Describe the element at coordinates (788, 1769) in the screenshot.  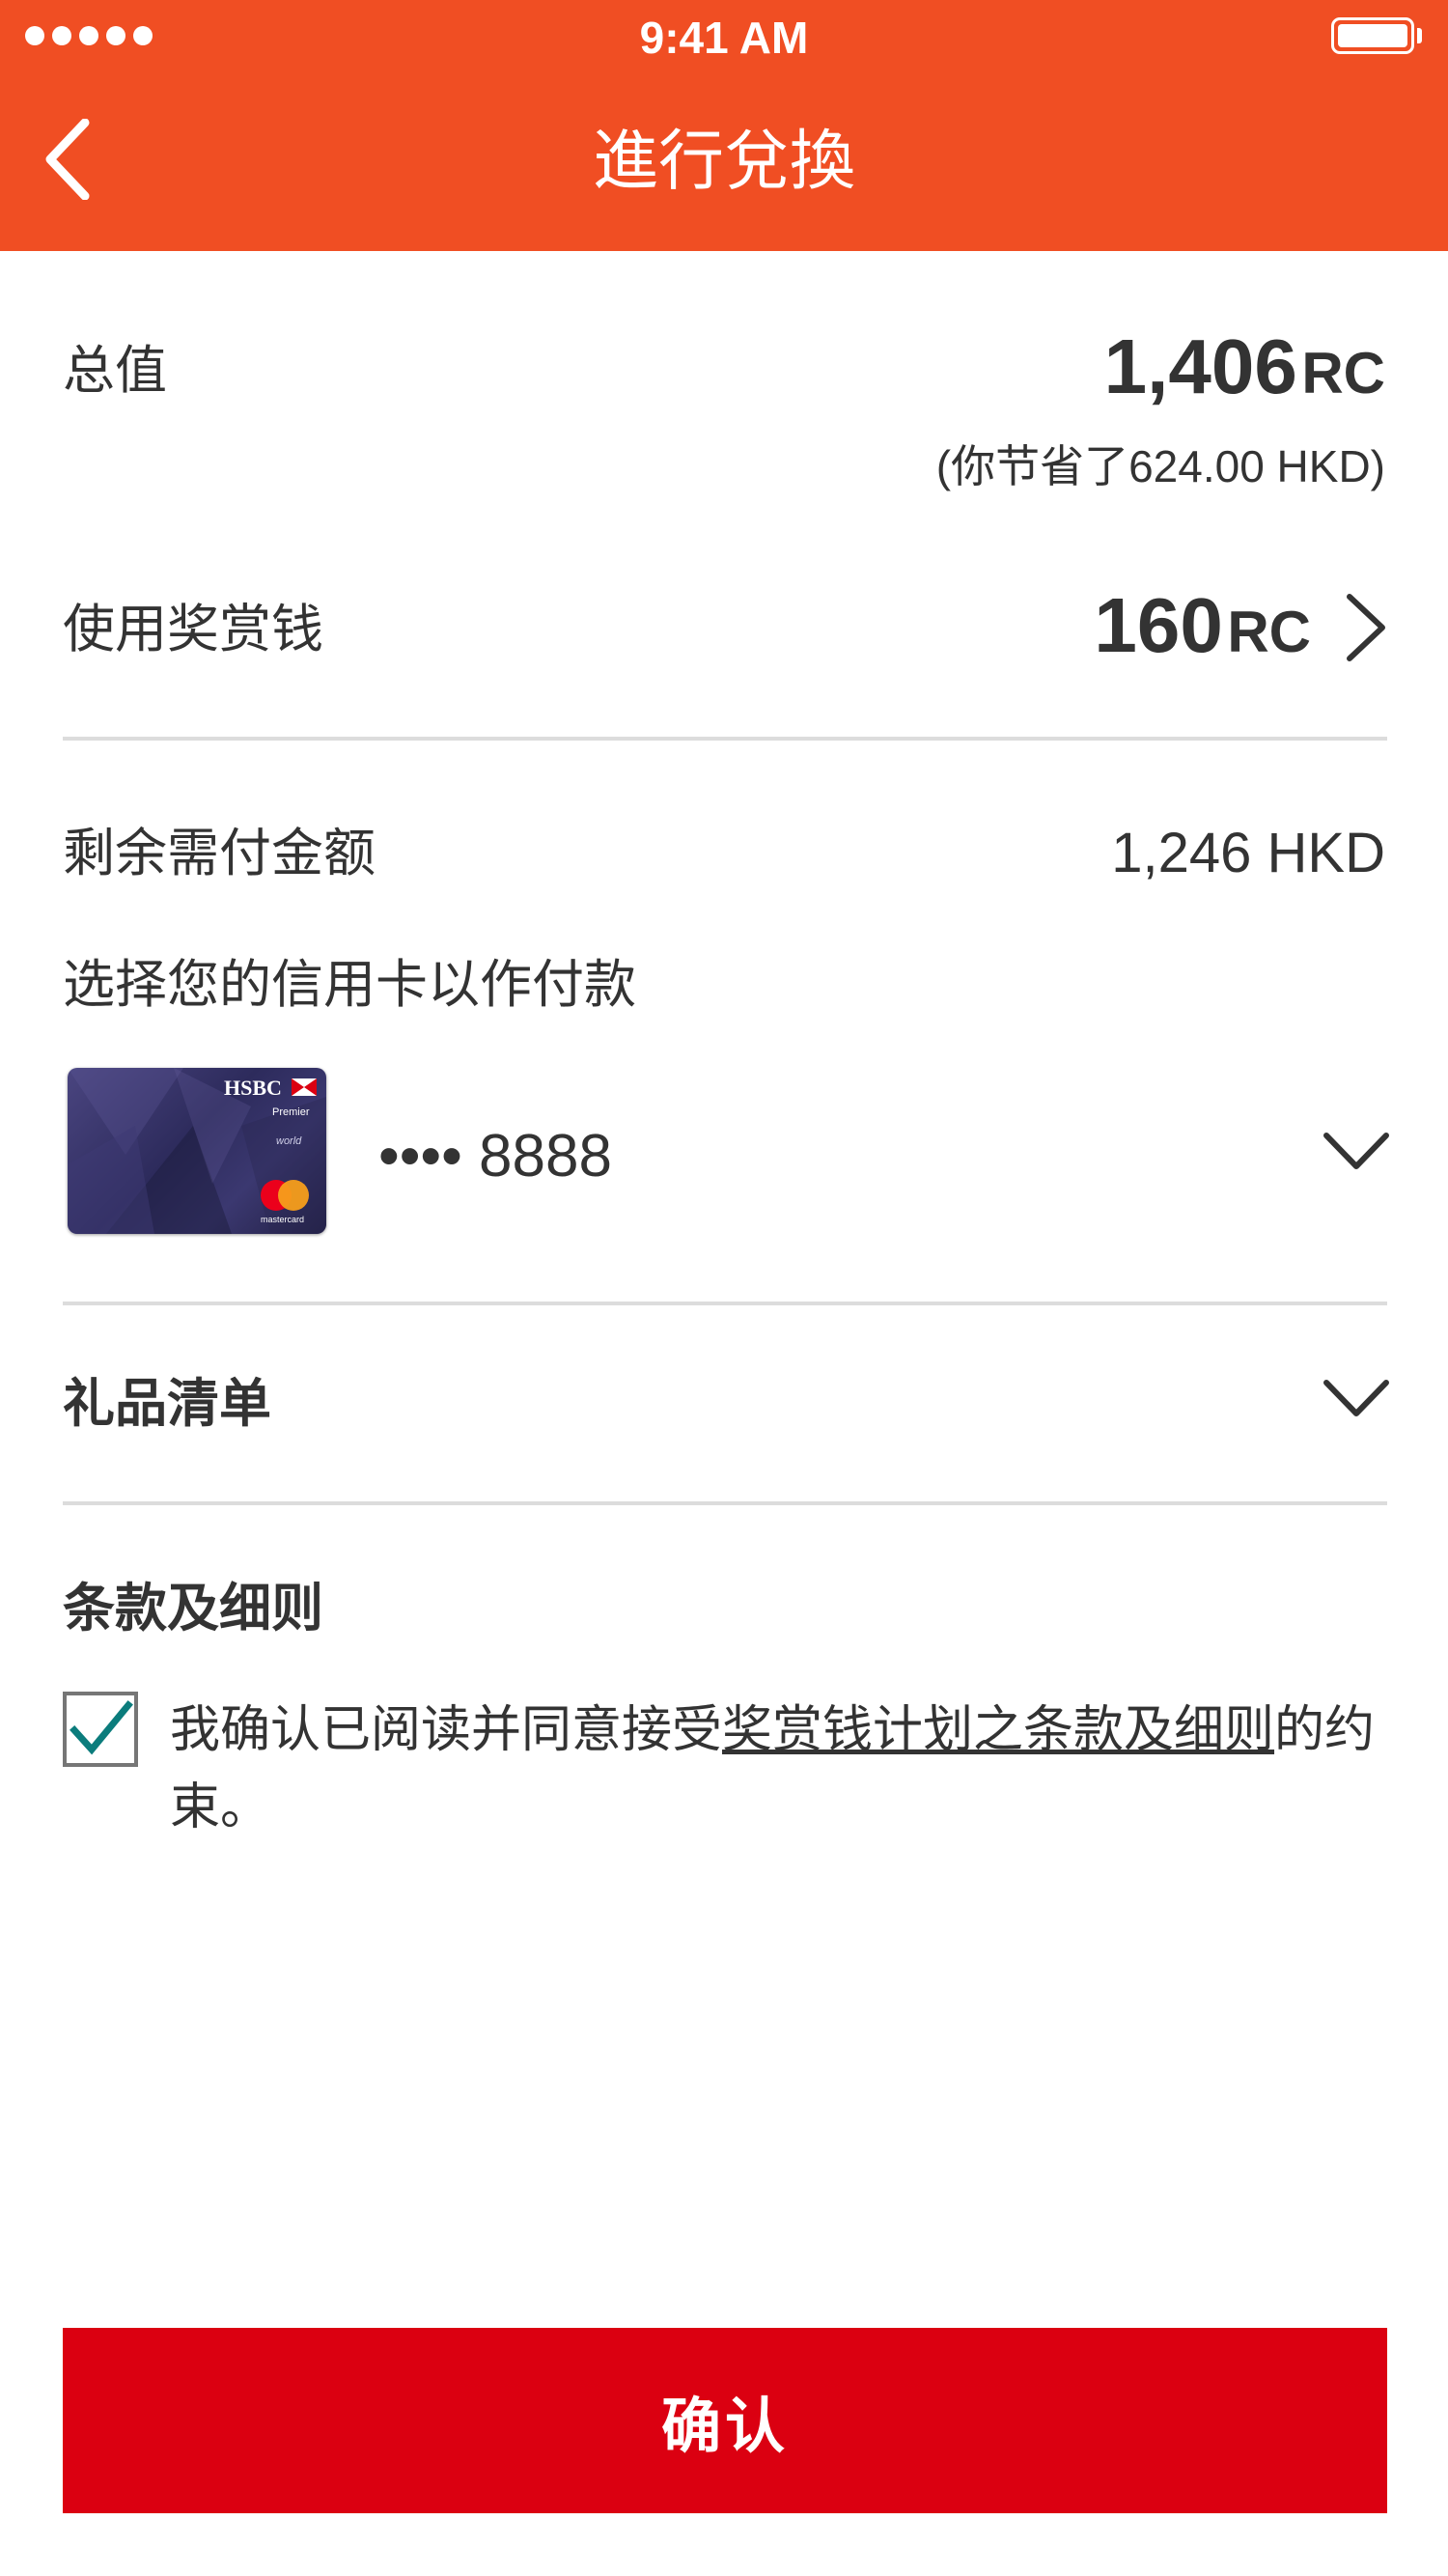
I see `terms-statement: 我确认已阅读并同意接受奖赏钱计划之条款及细则的约束。` at that location.